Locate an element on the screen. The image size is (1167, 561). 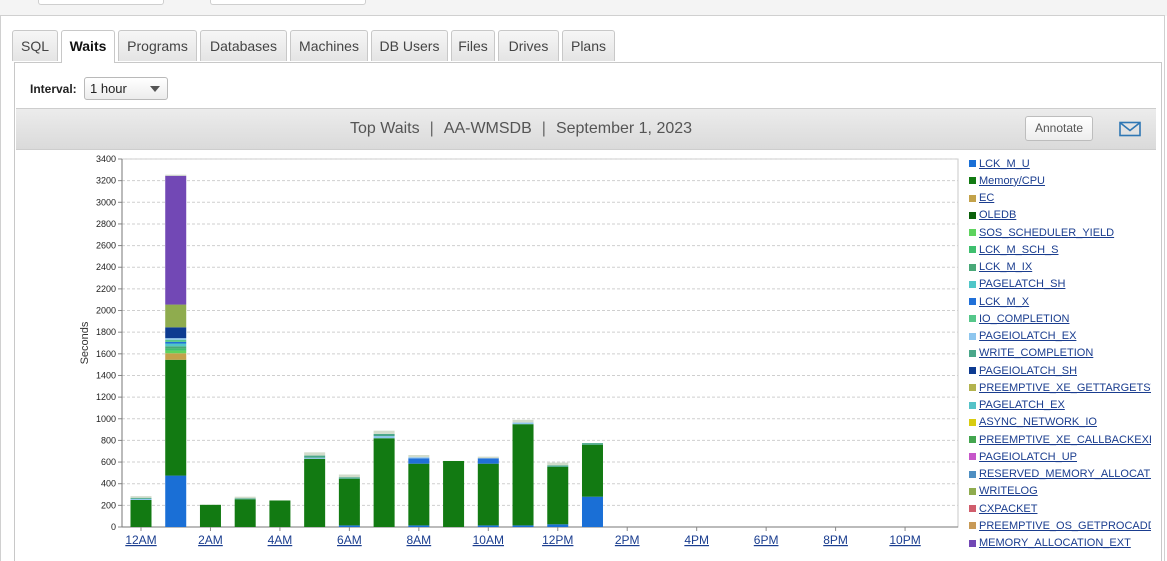
legend-item: WRITELOG is located at coordinates (1060, 491).